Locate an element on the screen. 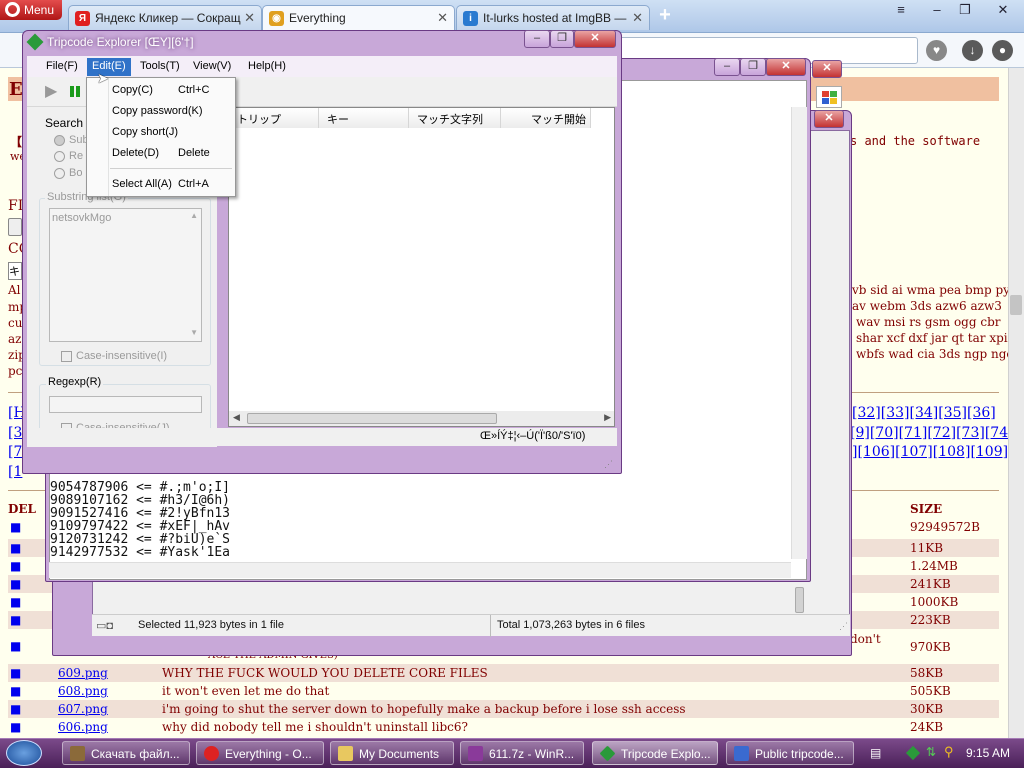 Image resolution: width=1024 pixels, height=768 pixels. page-button is located at coordinates (15, 227).